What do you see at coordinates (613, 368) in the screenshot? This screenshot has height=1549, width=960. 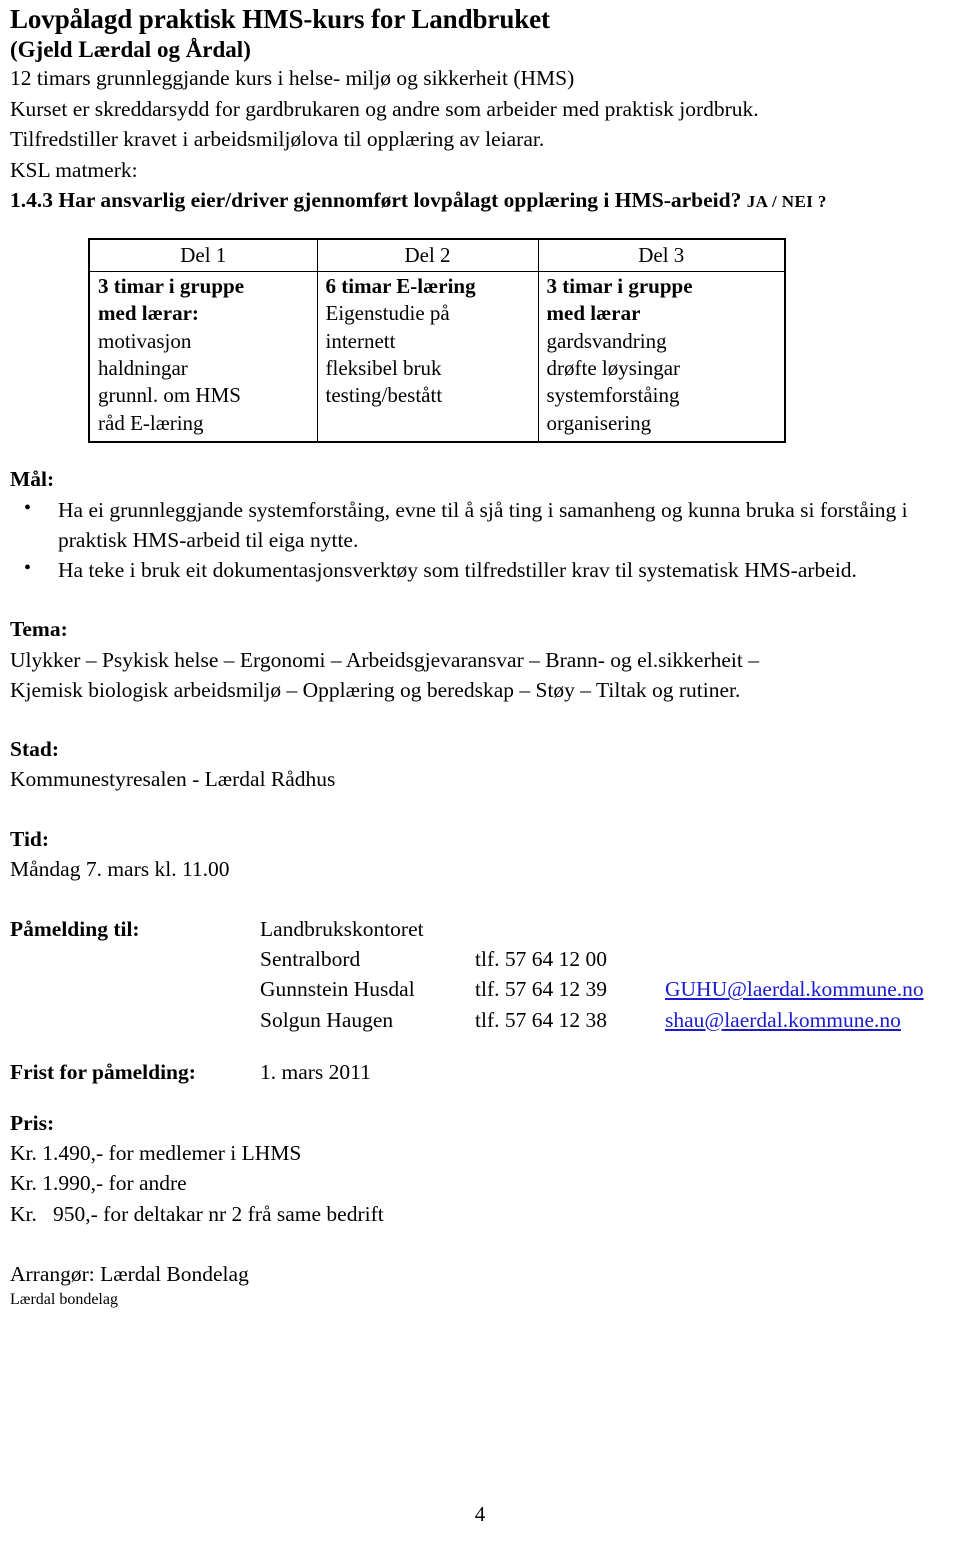 I see `cell-line: drøfte løysingar` at bounding box center [613, 368].